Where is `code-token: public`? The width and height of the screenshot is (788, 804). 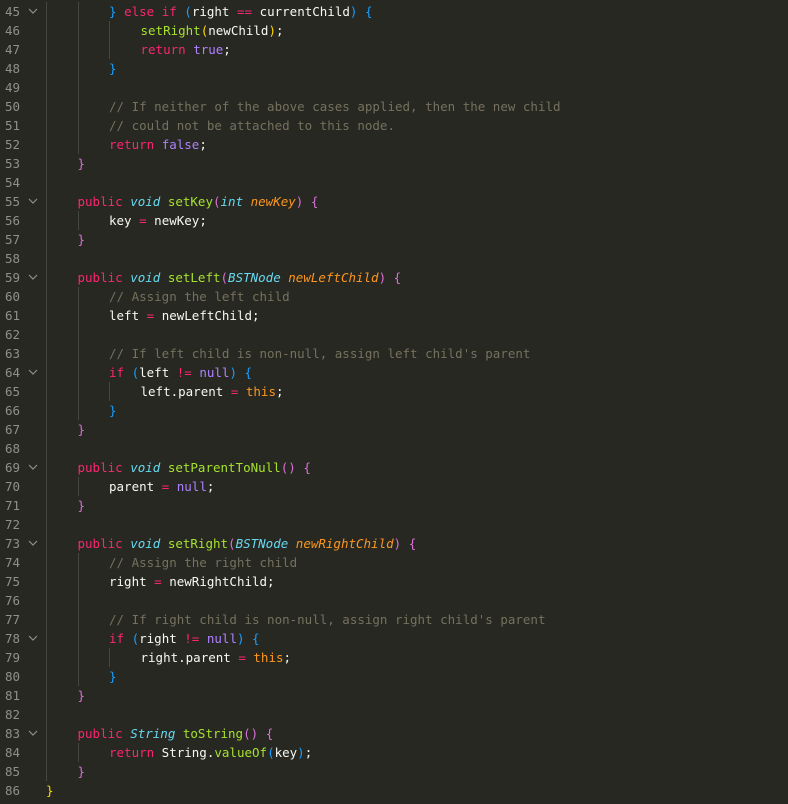 code-token: public is located at coordinates (100, 733).